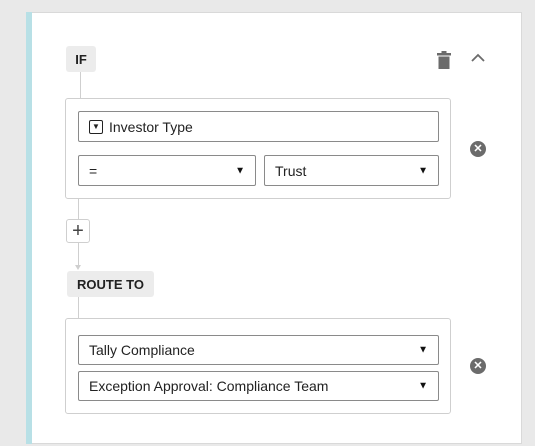  Describe the element at coordinates (167, 170) in the screenshot. I see `operator-select: = ▼` at that location.